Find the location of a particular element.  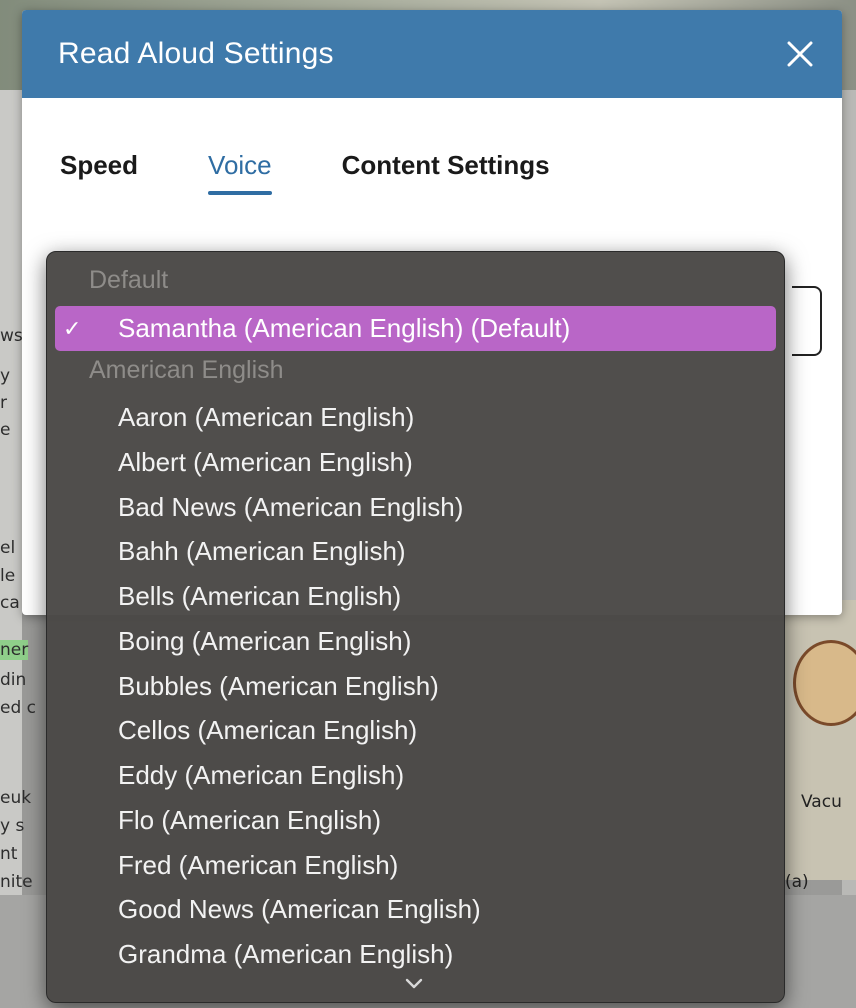

voice-option: Albert (American English) is located at coordinates (415, 462).